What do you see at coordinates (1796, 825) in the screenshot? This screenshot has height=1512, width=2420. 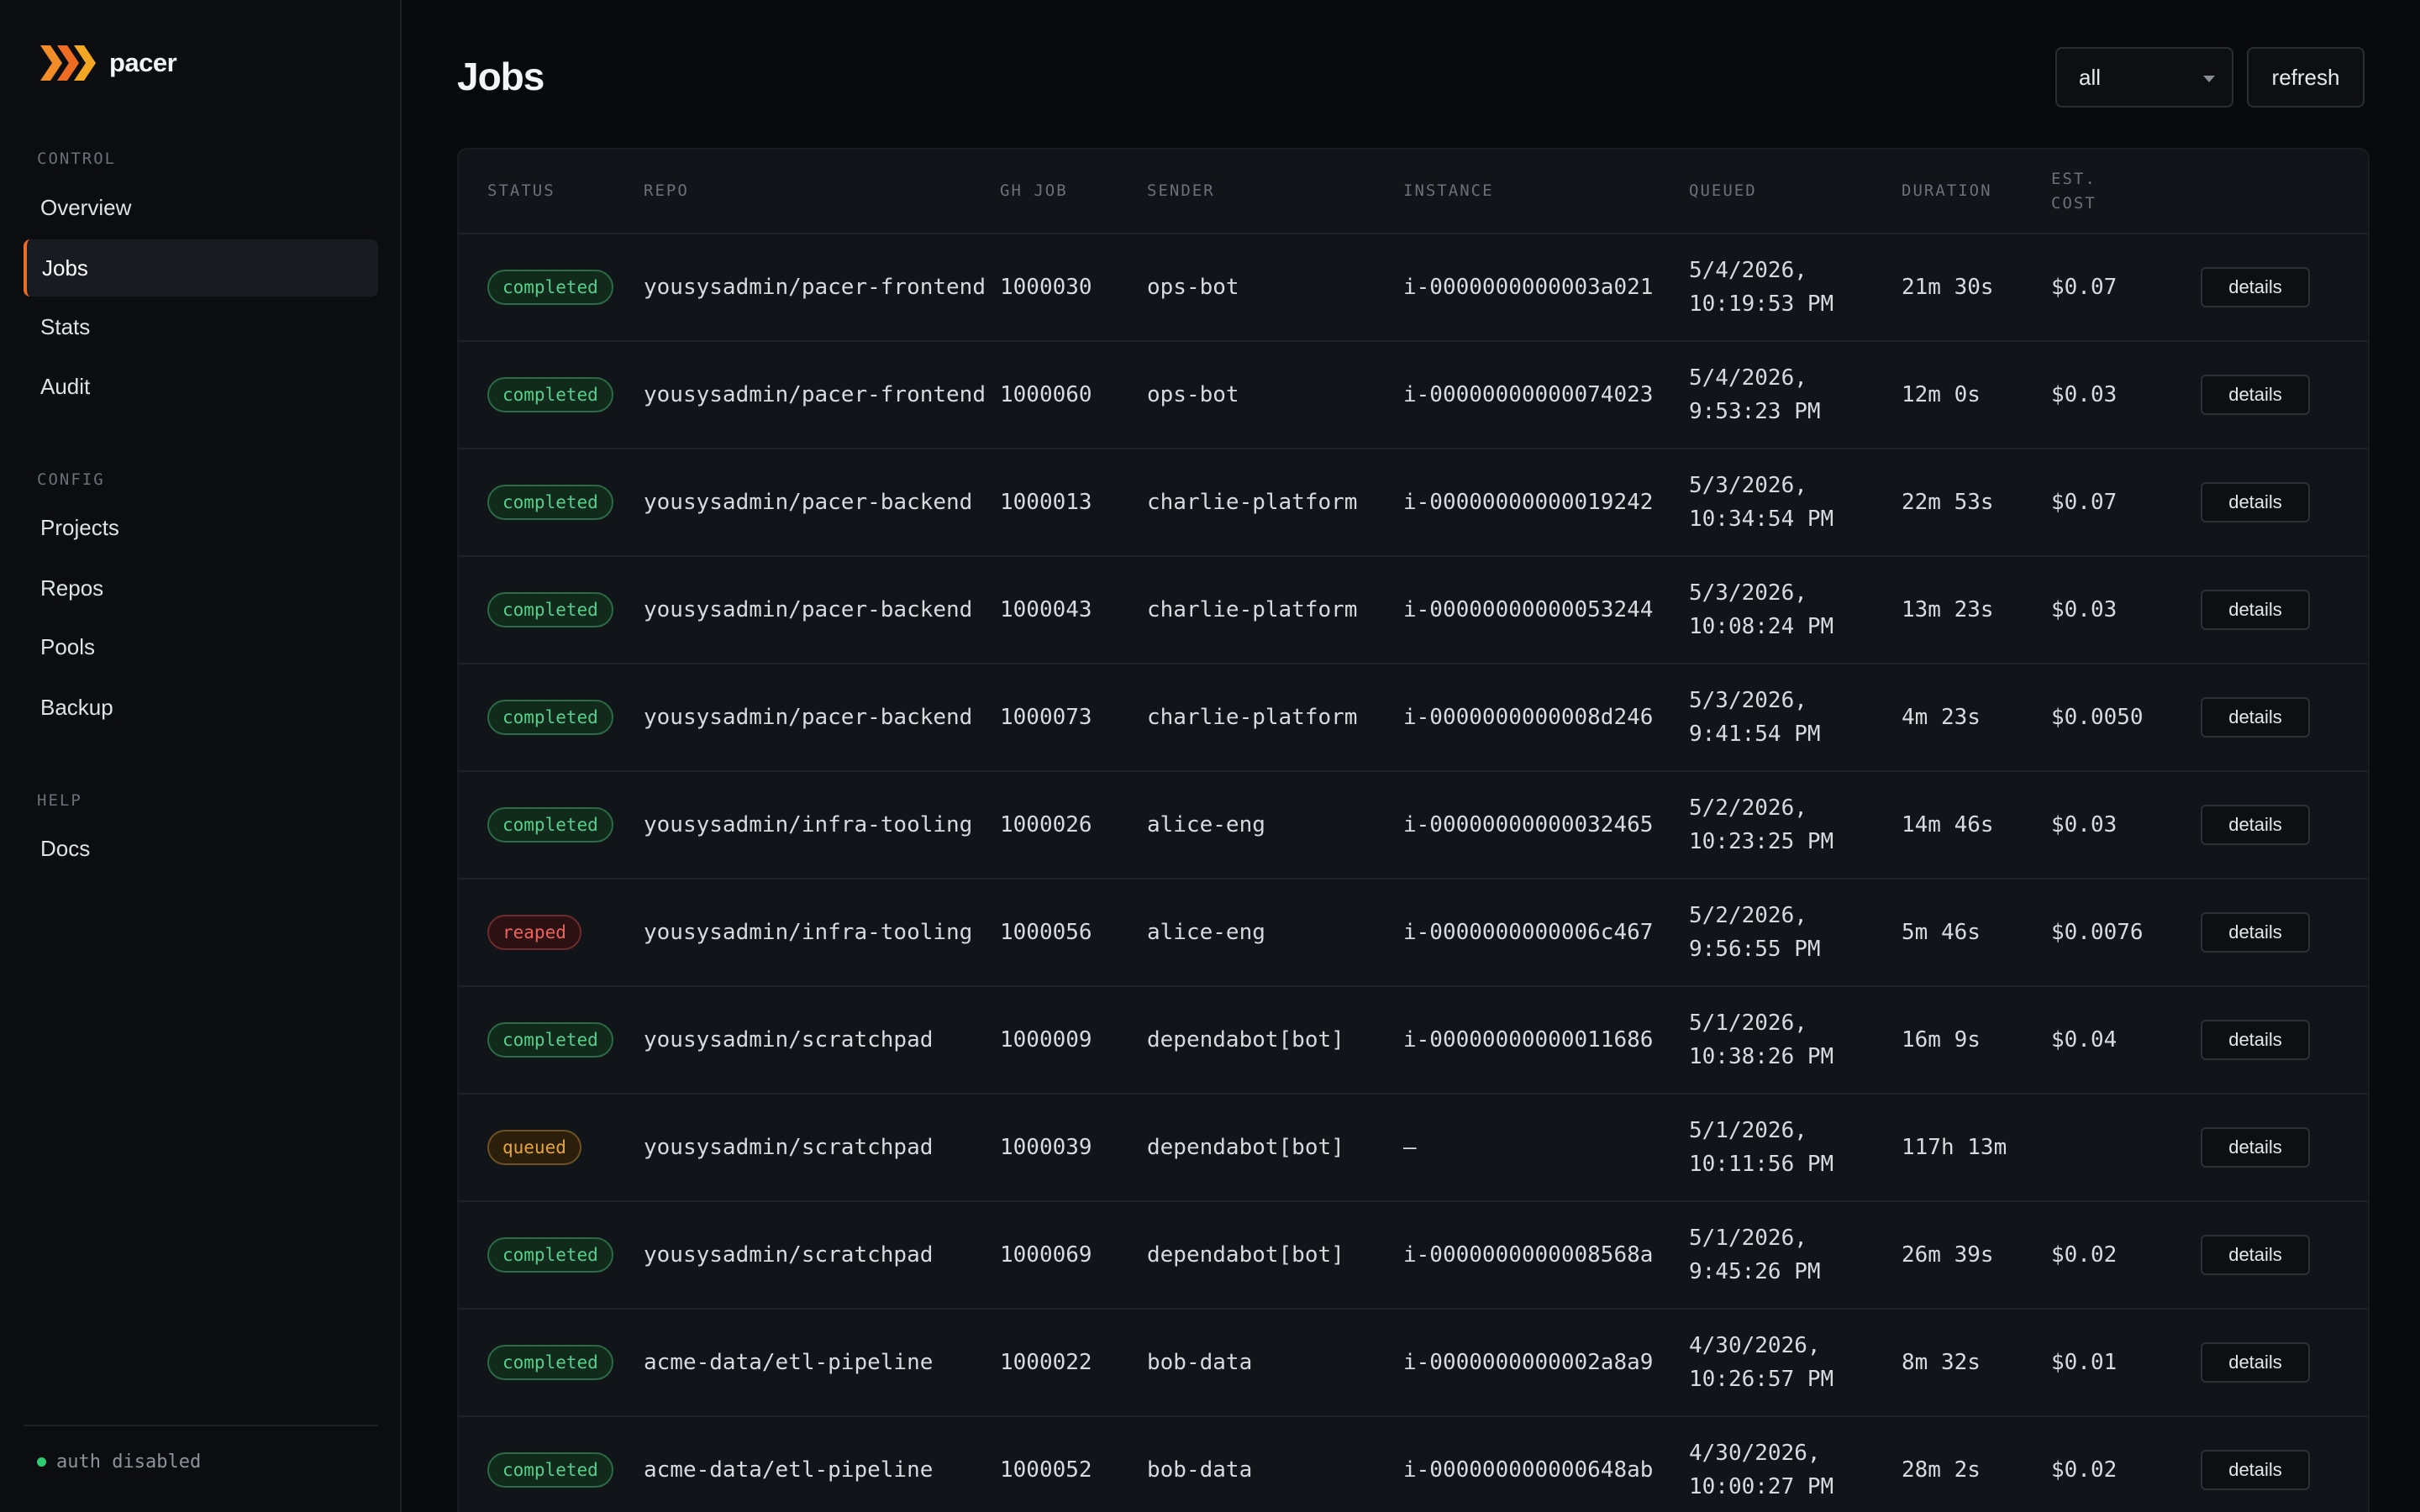 I see `queued-cell: 5/2/2026, 10:23:25 PM` at bounding box center [1796, 825].